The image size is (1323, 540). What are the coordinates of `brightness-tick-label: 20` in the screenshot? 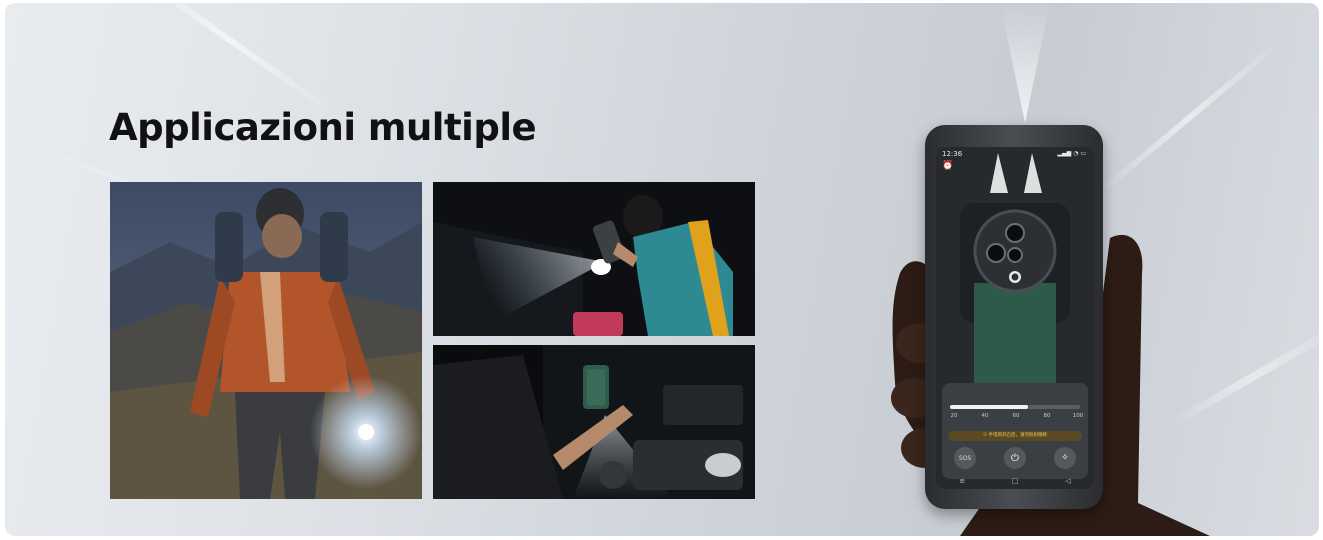 It's located at (954, 416).